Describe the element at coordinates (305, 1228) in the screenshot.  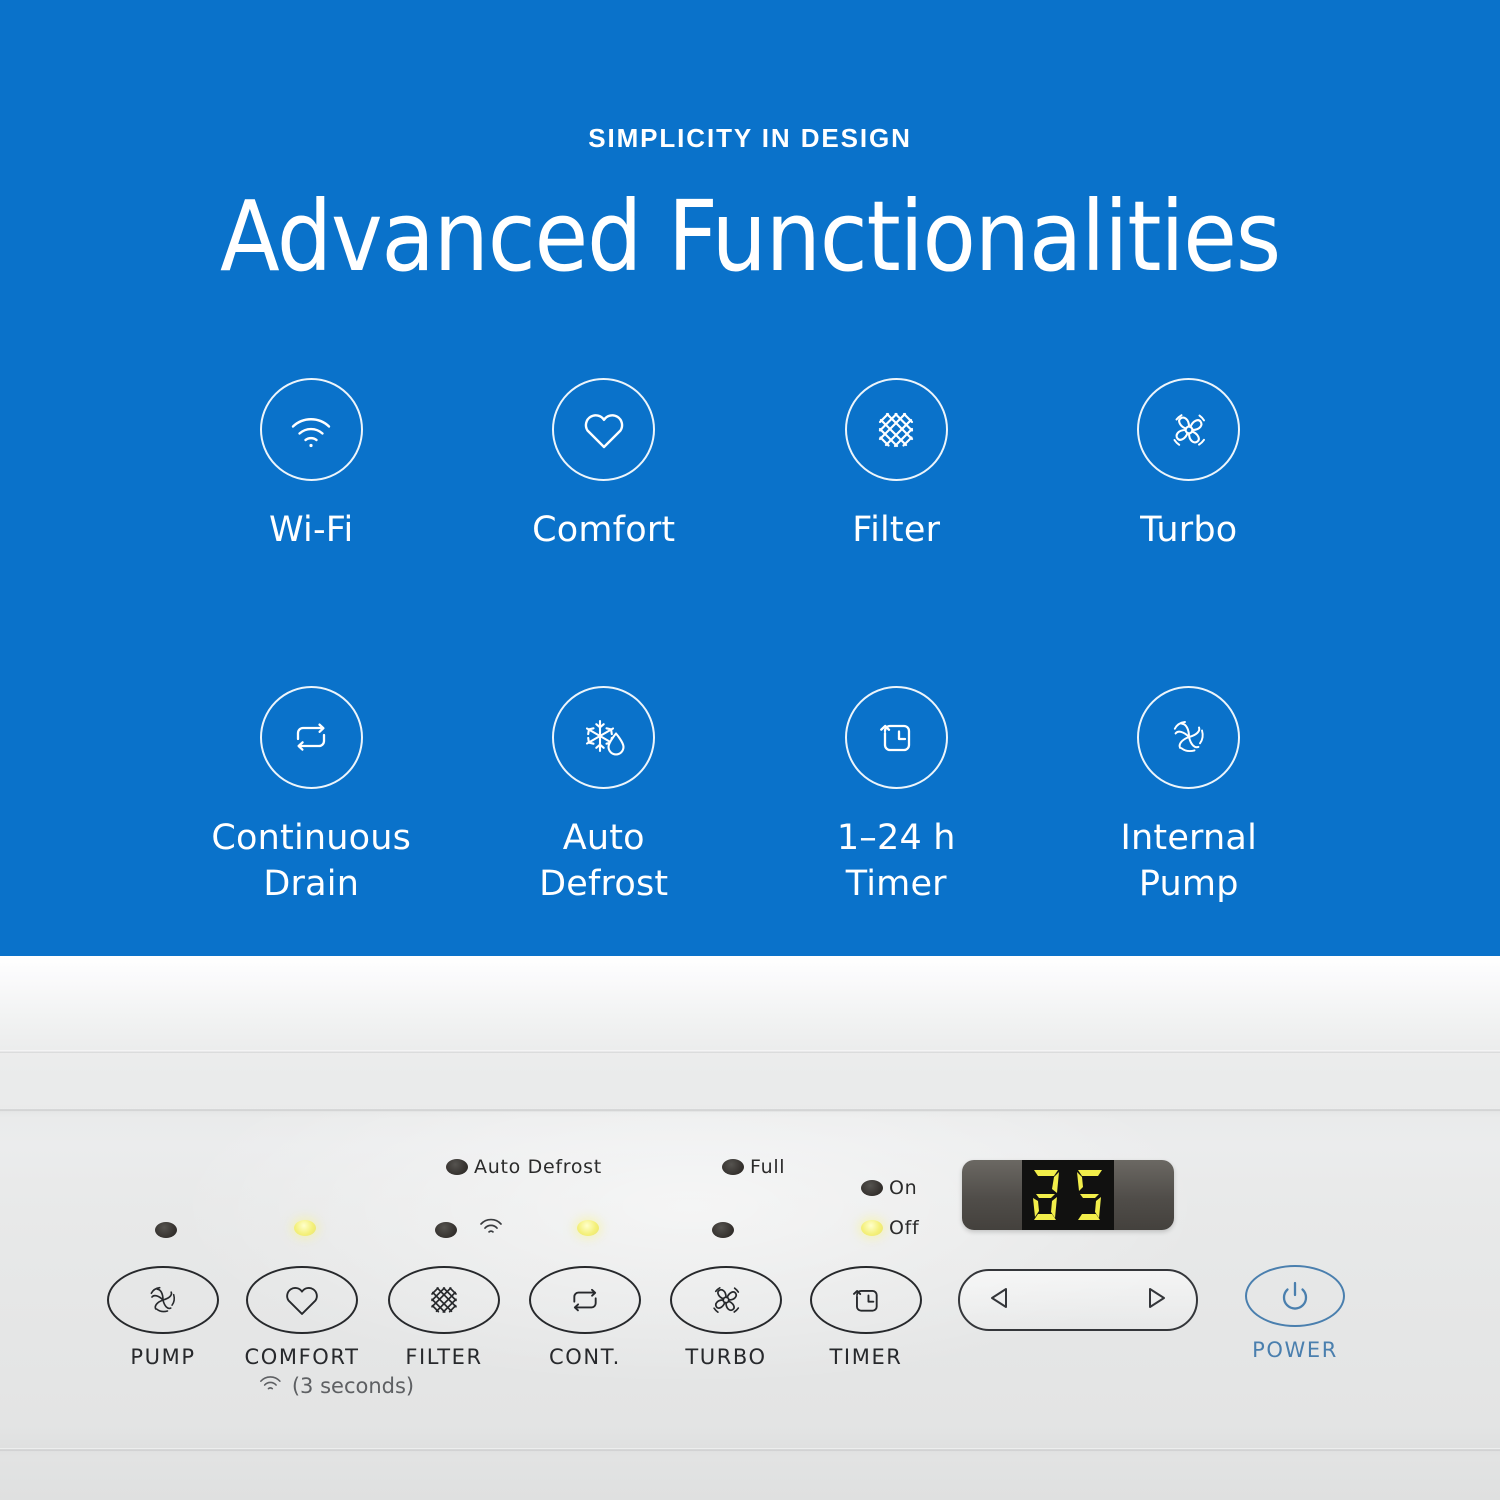
I see `comfort-led` at that location.